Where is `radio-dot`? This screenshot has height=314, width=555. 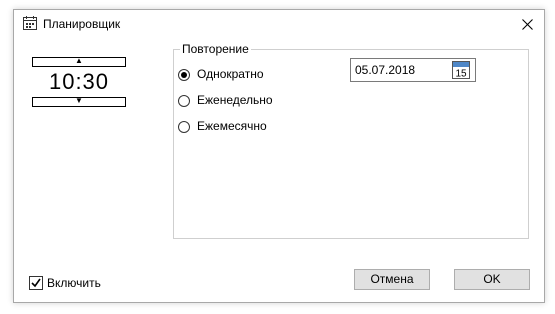 radio-dot is located at coordinates (184, 75).